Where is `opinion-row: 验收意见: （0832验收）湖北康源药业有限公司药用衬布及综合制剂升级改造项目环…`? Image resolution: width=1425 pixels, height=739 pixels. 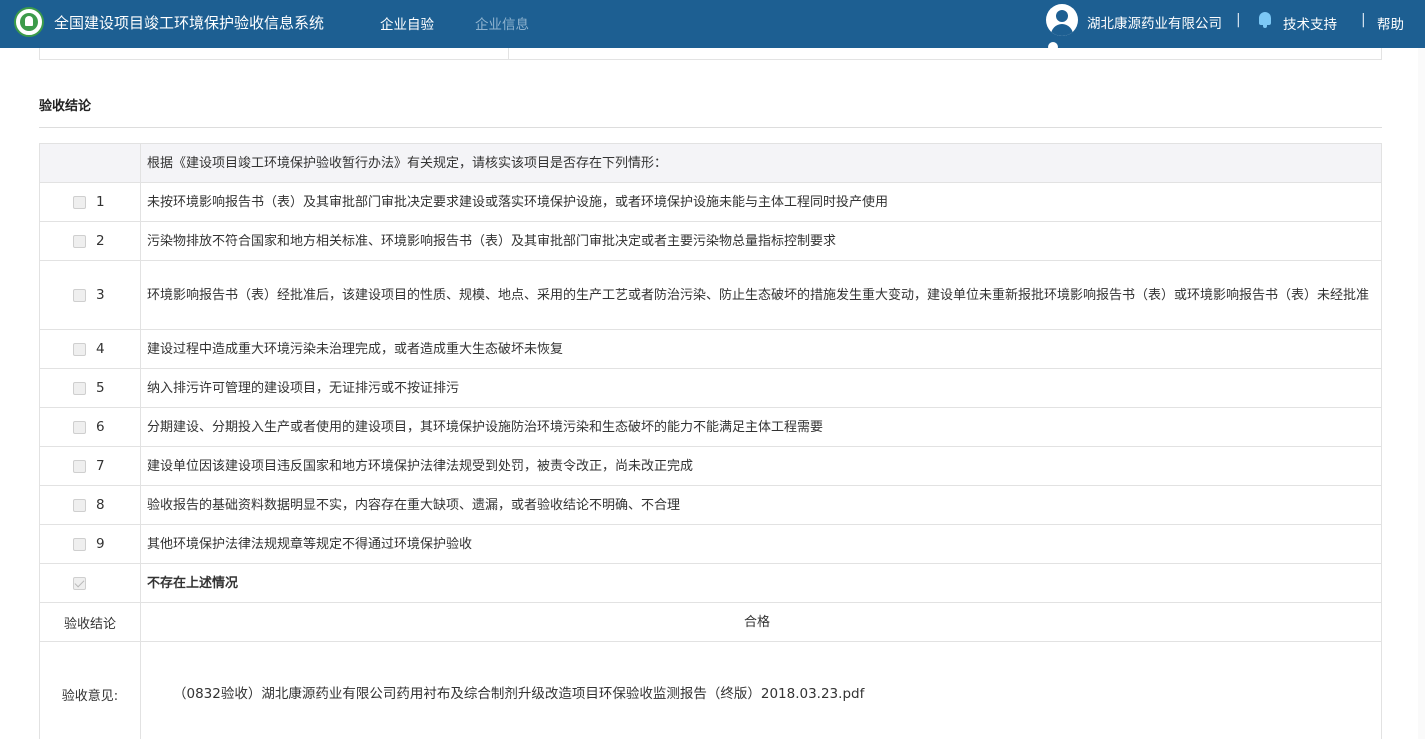 opinion-row: 验收意见: （0832验收）湖北康源药业有限公司药用衬布及综合制剂升级改造项目环… is located at coordinates (710, 690).